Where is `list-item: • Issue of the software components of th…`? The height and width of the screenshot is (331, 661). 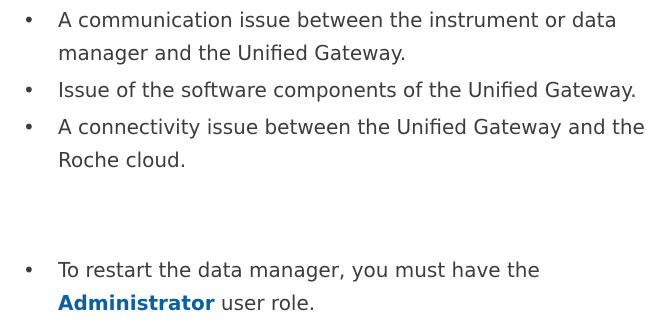
list-item: • Issue of the software components of th… is located at coordinates (329, 90).